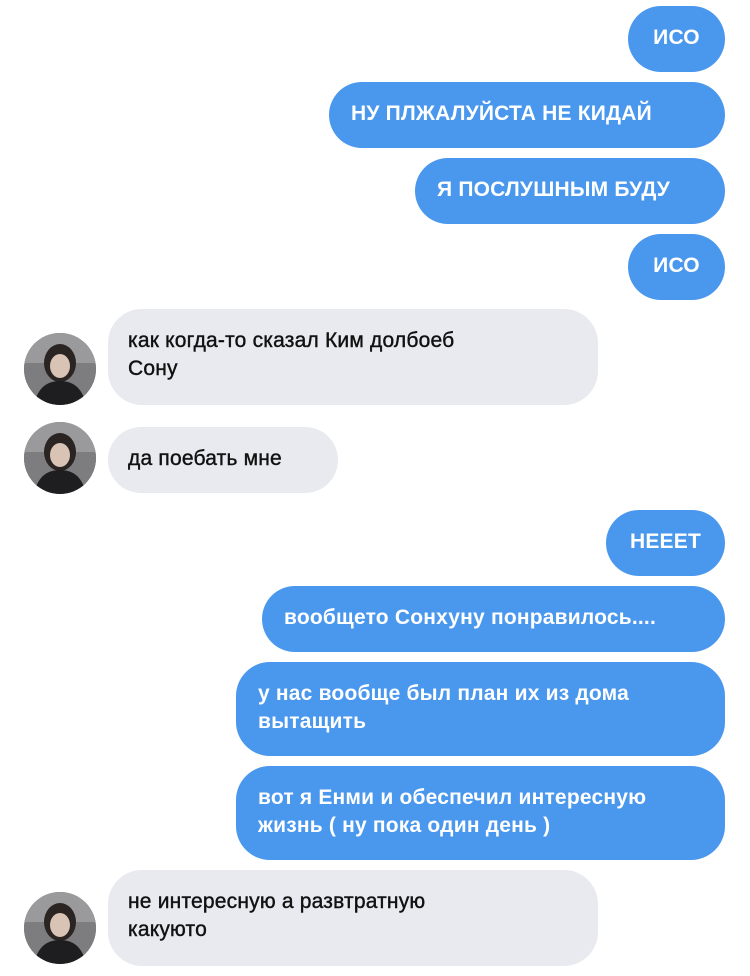 This screenshot has height=976, width=750. Describe the element at coordinates (570, 191) in the screenshot. I see `outgoing-message: Я ПОСЛУШНЫМ БУДУ` at that location.